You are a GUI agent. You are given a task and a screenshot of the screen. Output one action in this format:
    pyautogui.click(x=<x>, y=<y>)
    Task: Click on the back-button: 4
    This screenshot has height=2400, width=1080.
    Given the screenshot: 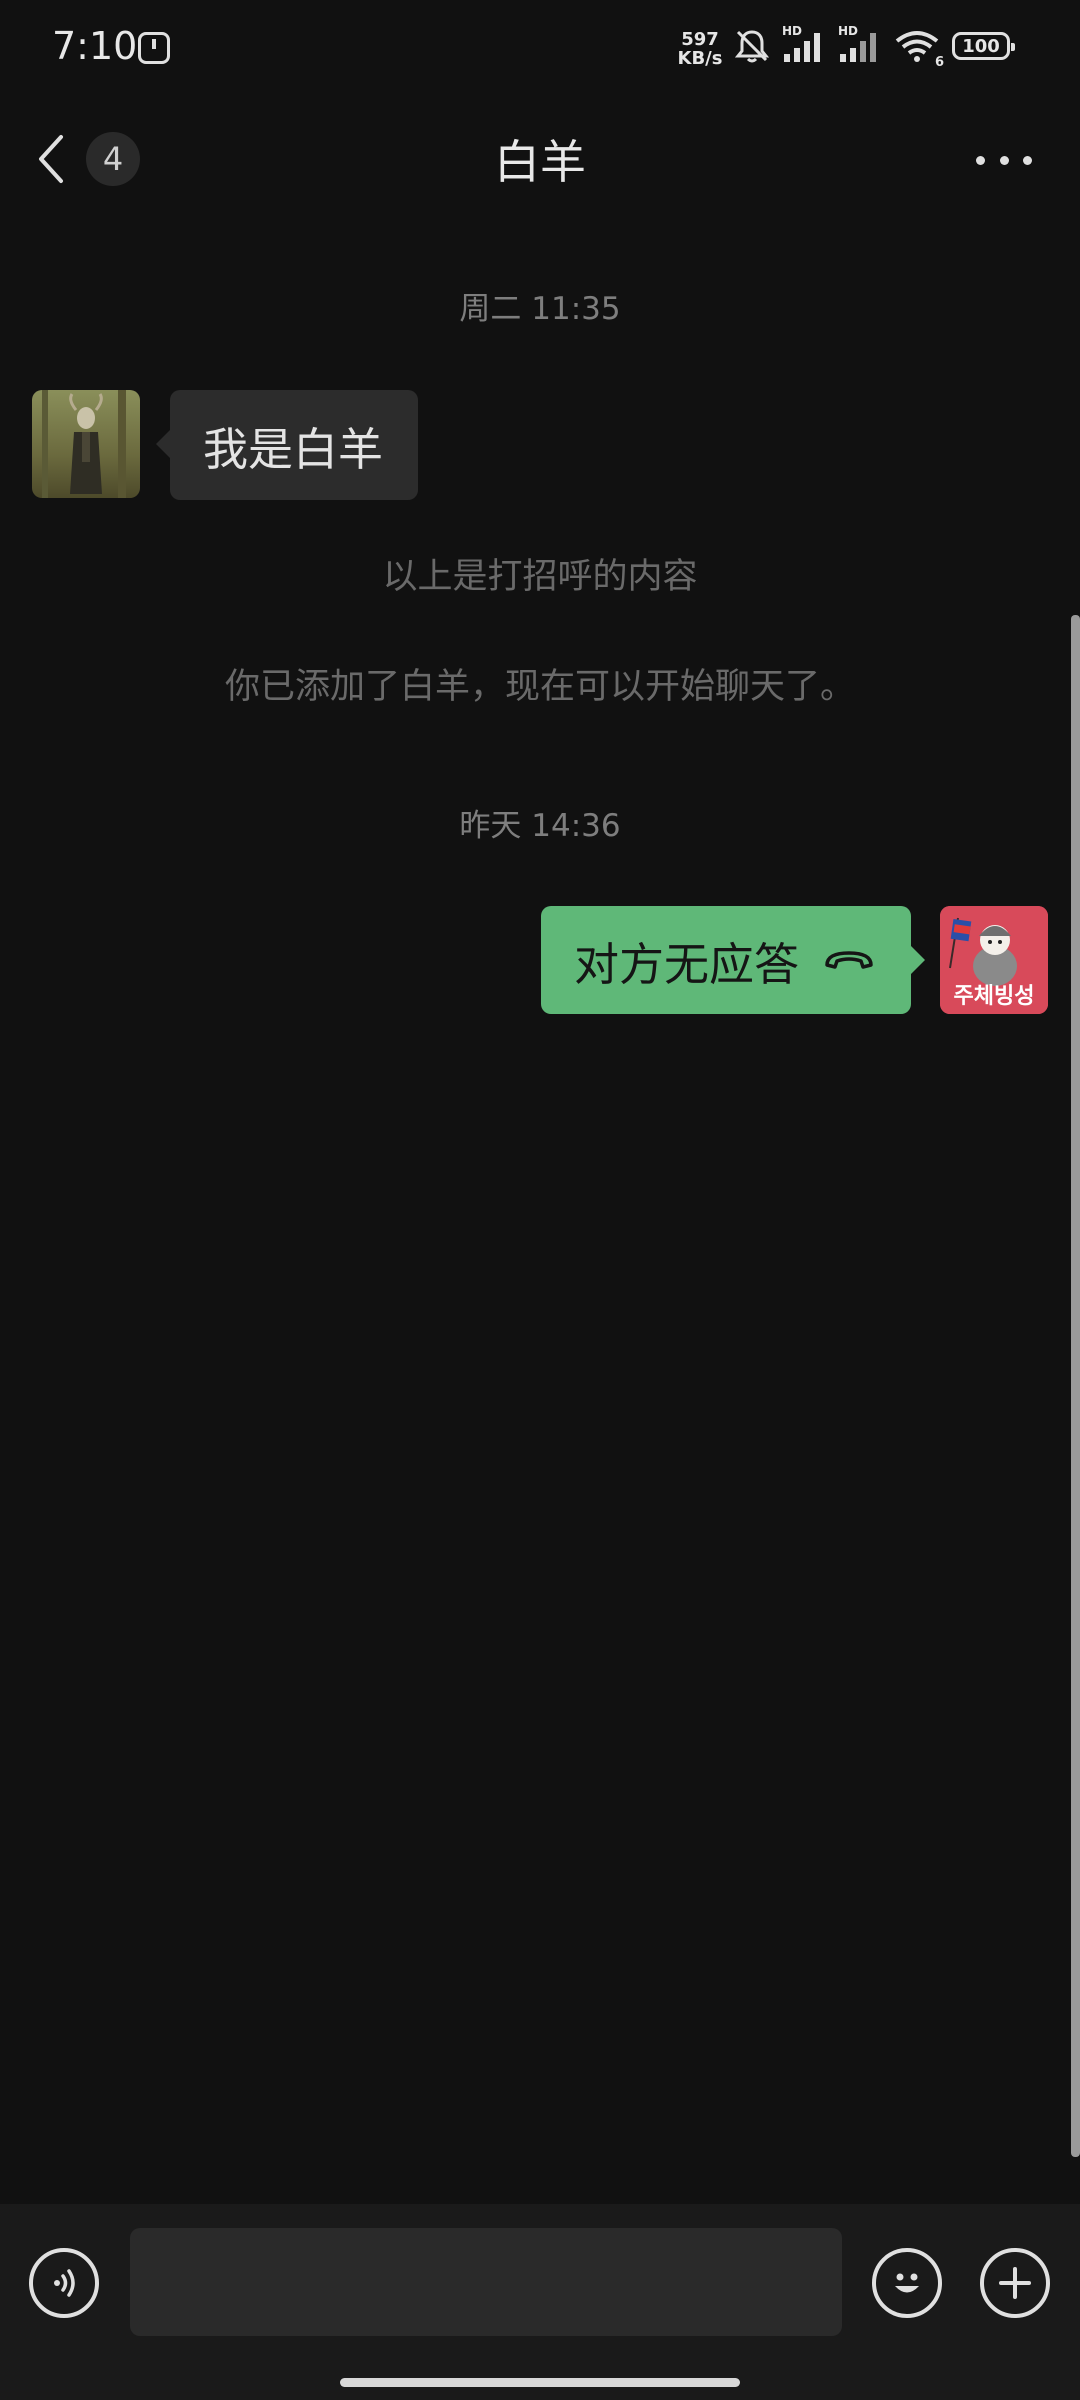 What is the action you would take?
    pyautogui.click(x=91, y=159)
    